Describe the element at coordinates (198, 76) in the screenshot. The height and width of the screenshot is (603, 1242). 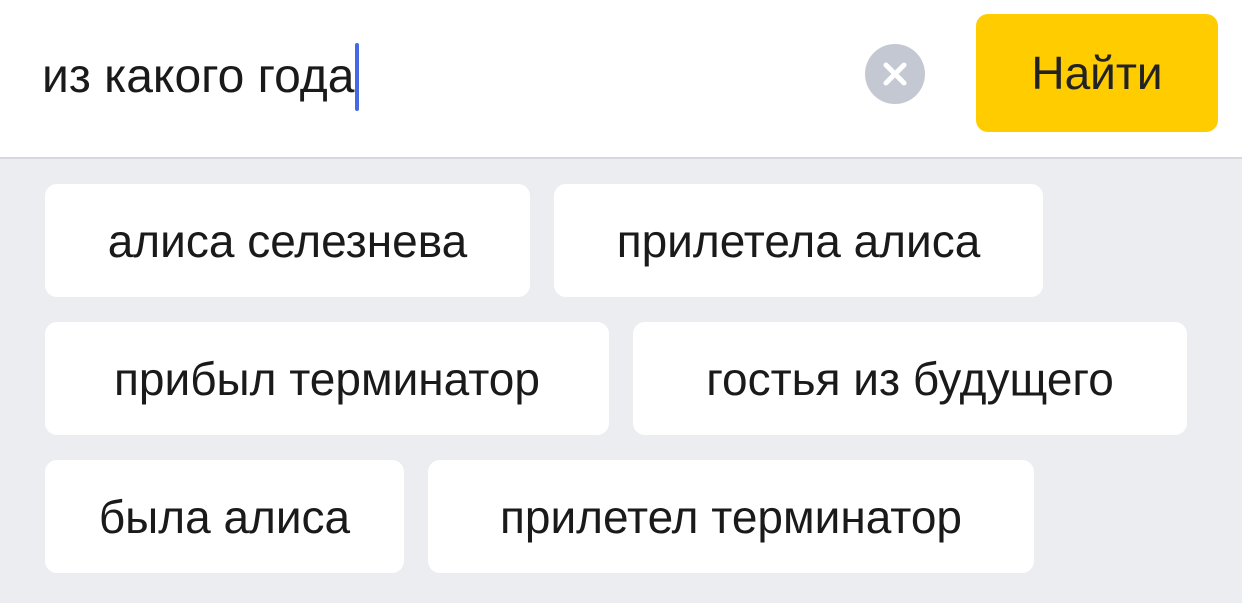
I see `search-query-text: из какого года` at that location.